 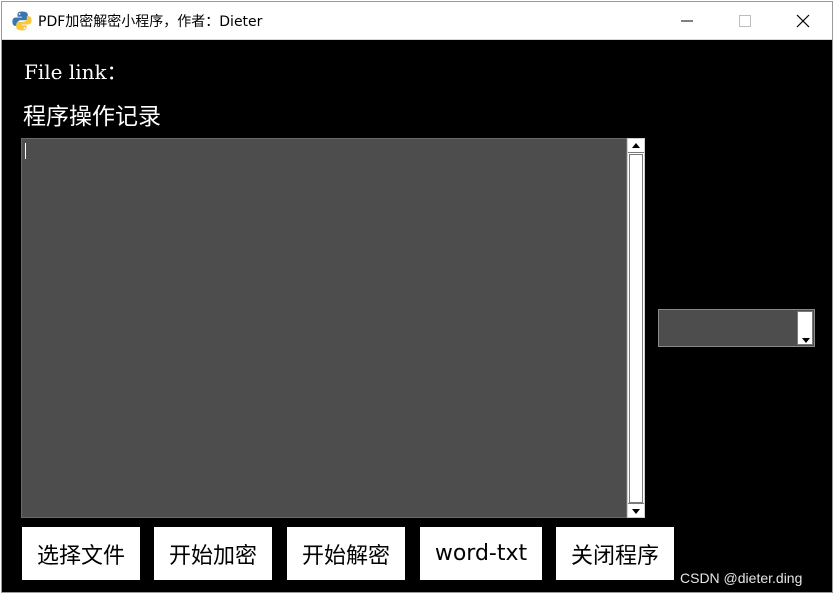 What do you see at coordinates (481, 553) in the screenshot?
I see `word-txt-button: word-txt` at bounding box center [481, 553].